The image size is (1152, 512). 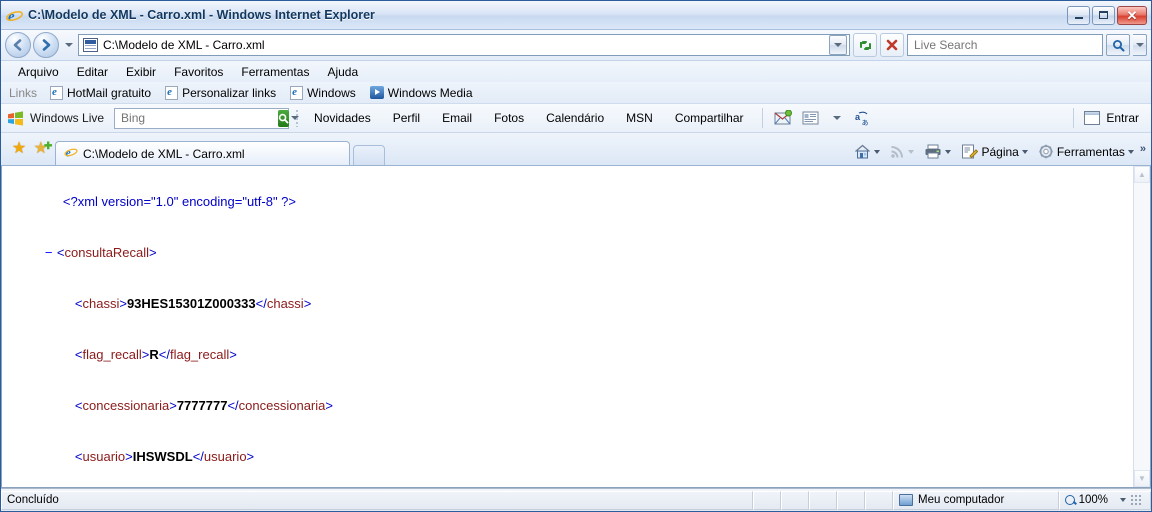 What do you see at coordinates (1046, 151) in the screenshot?
I see `gear-icon` at bounding box center [1046, 151].